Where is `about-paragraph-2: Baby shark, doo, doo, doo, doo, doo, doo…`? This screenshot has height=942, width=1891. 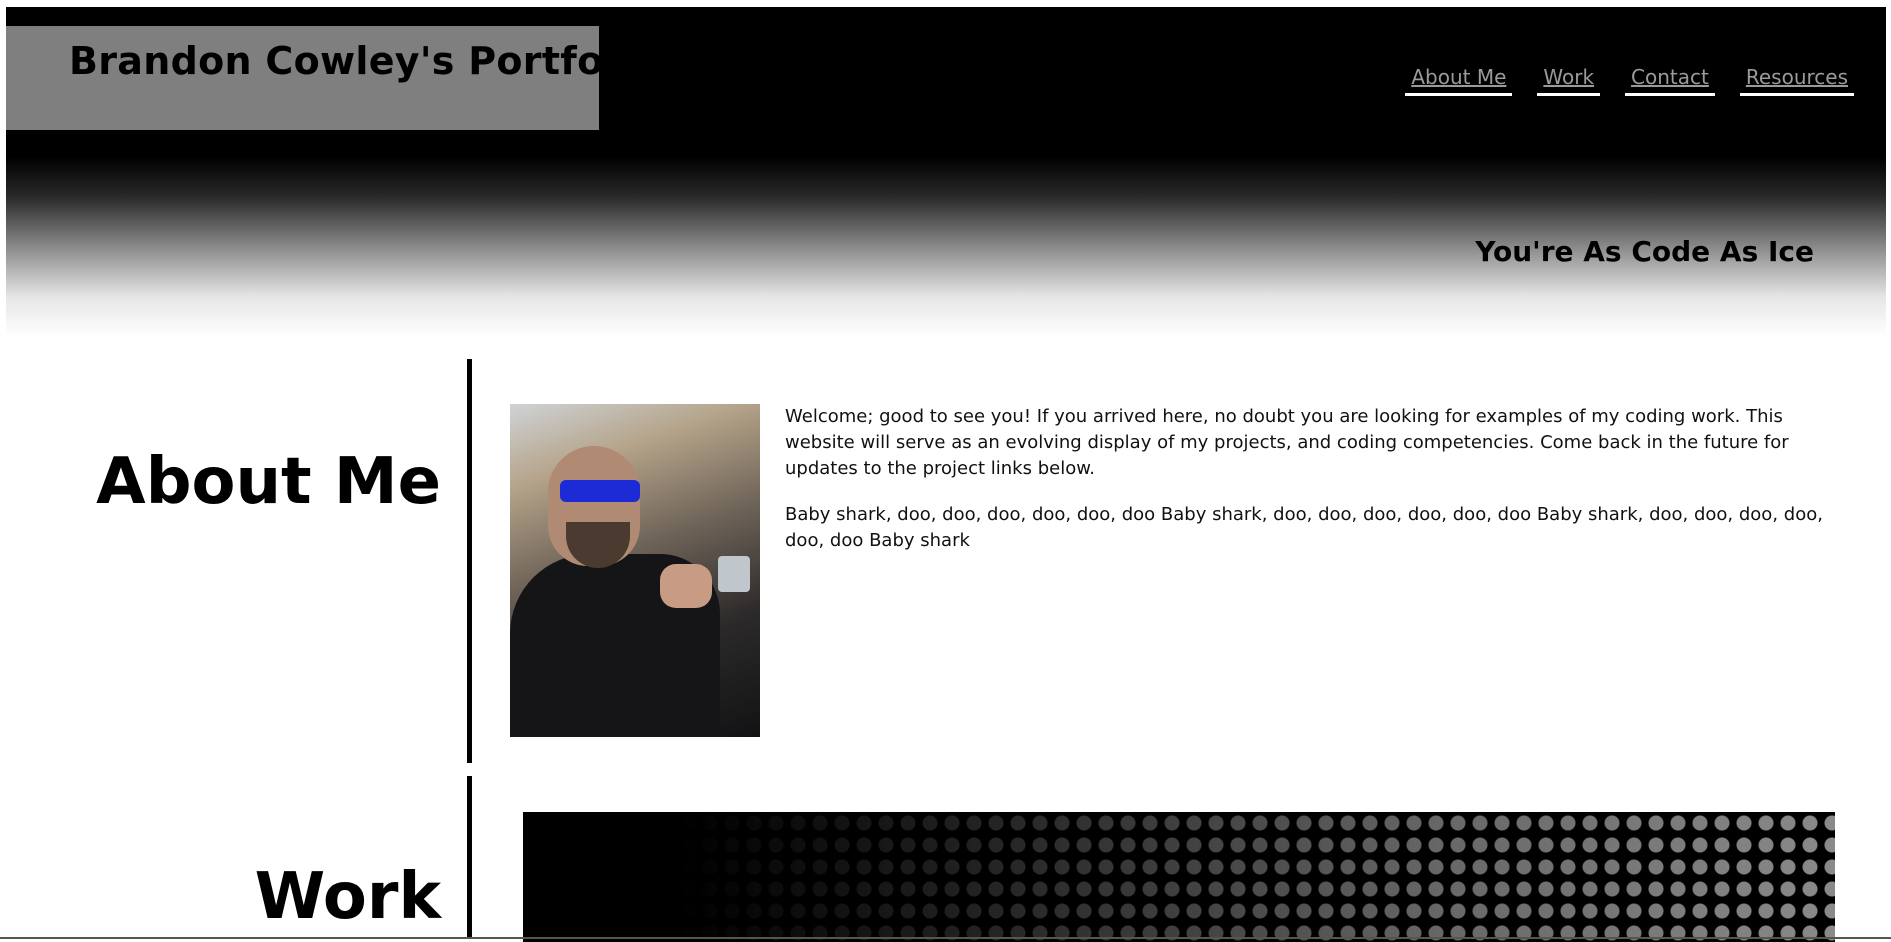 about-paragraph-2: Baby shark, doo, doo, doo, doo, doo, doo… is located at coordinates (1304, 527).